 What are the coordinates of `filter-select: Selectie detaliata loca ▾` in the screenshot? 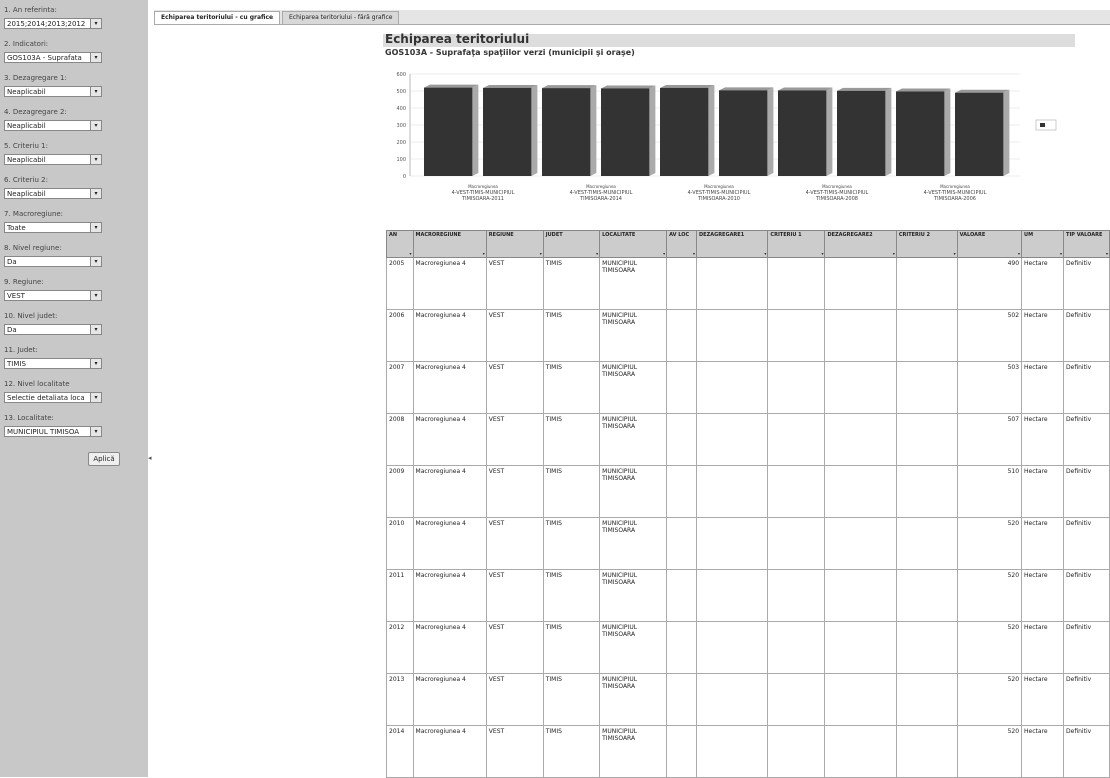 It's located at (53, 397).